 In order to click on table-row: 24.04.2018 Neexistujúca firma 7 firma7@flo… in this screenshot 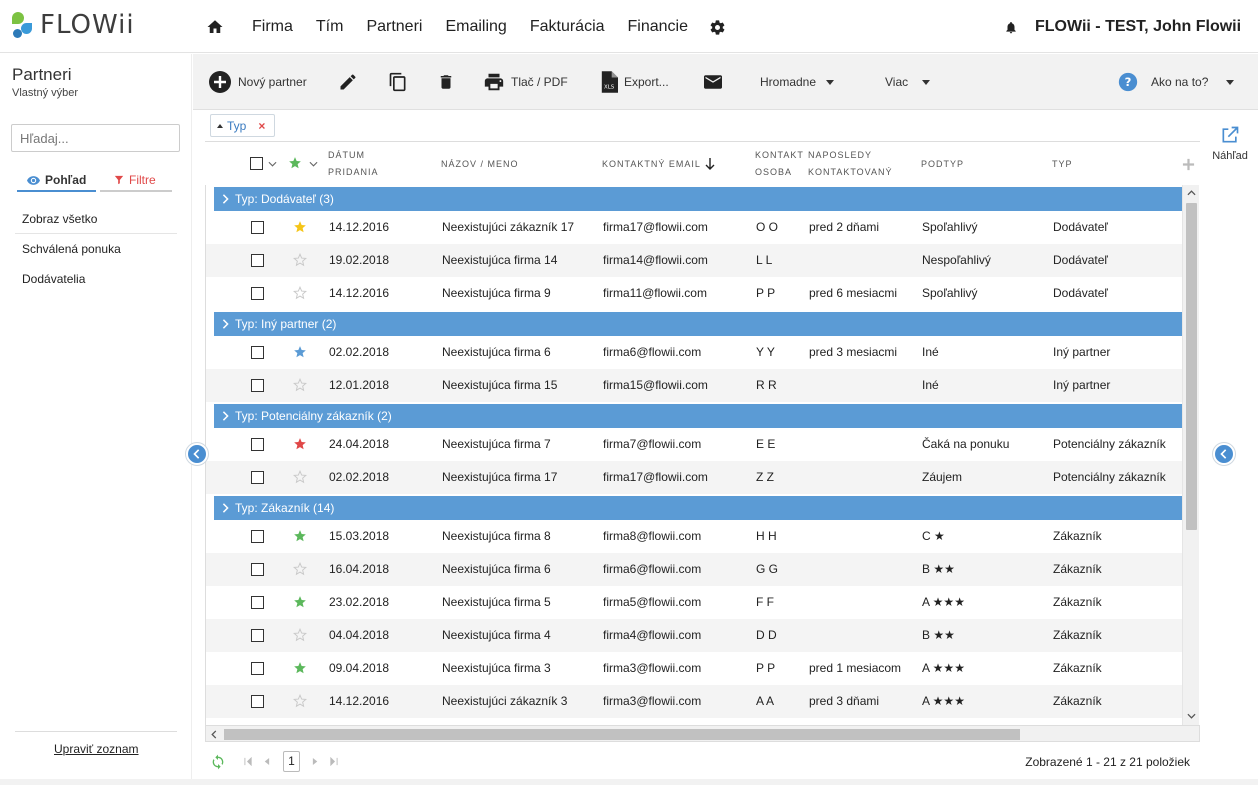, I will do `click(694, 444)`.